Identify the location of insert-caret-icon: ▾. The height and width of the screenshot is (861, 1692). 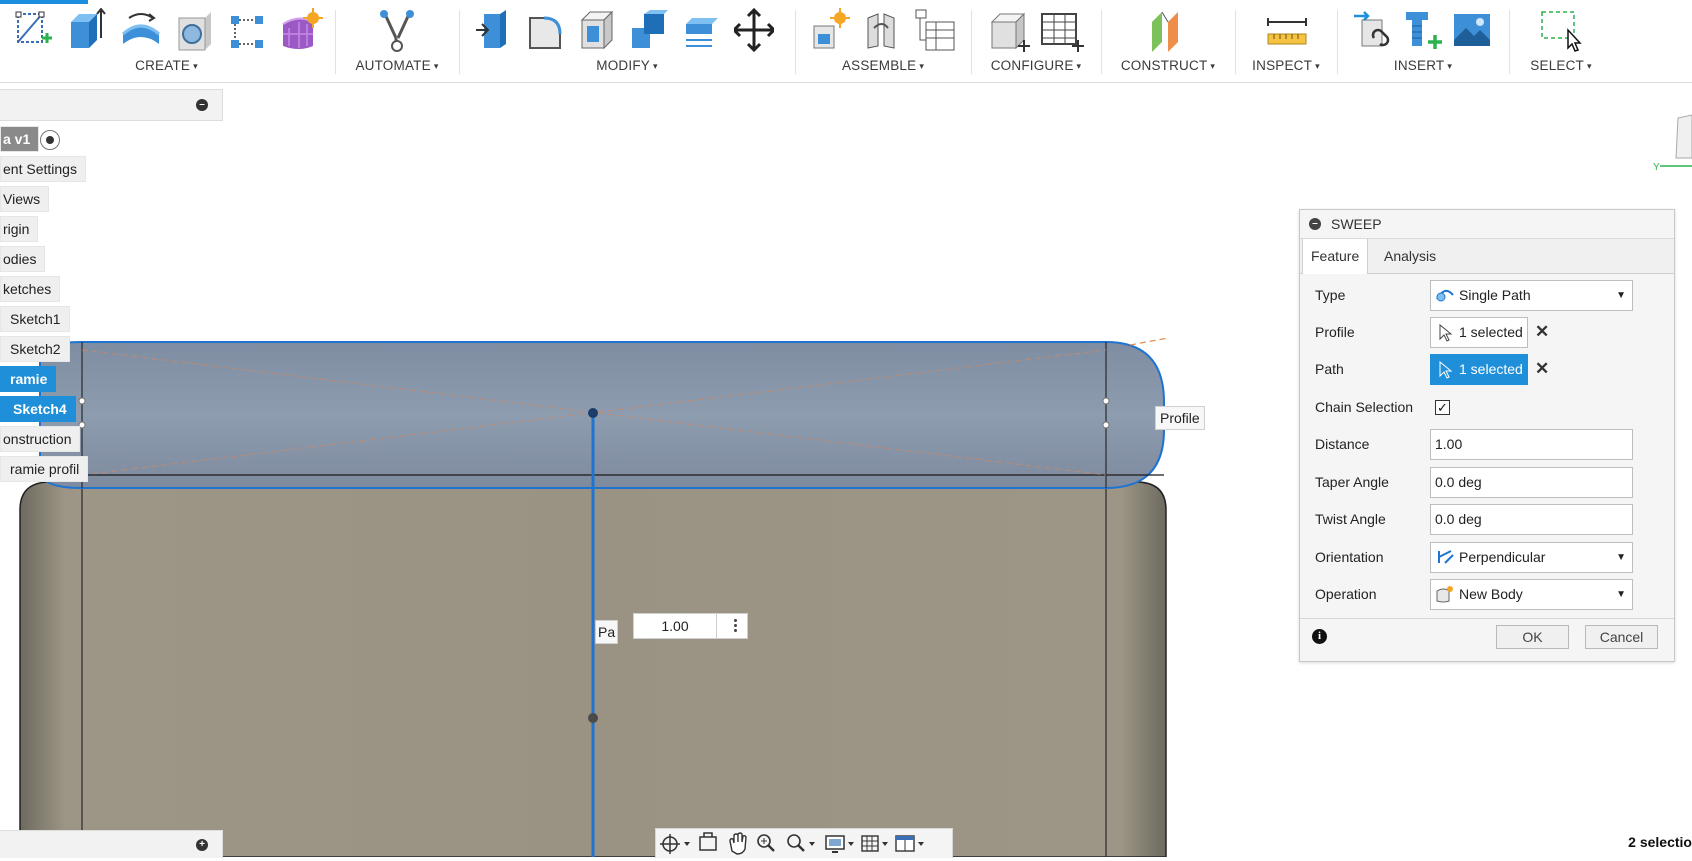
(1449, 66).